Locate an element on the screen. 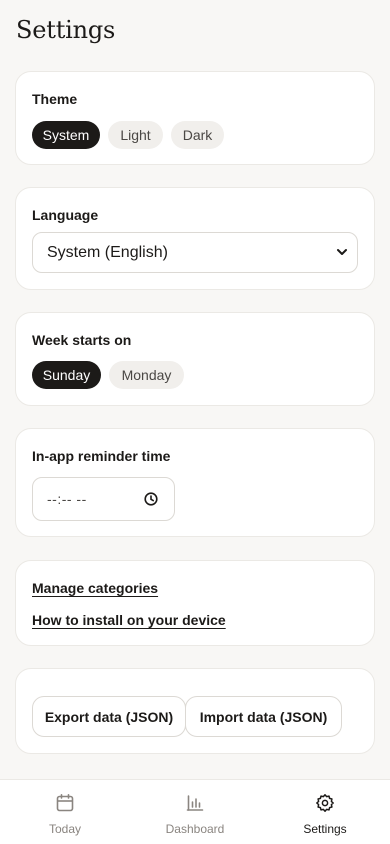  theme-label: Theme is located at coordinates (55, 99).